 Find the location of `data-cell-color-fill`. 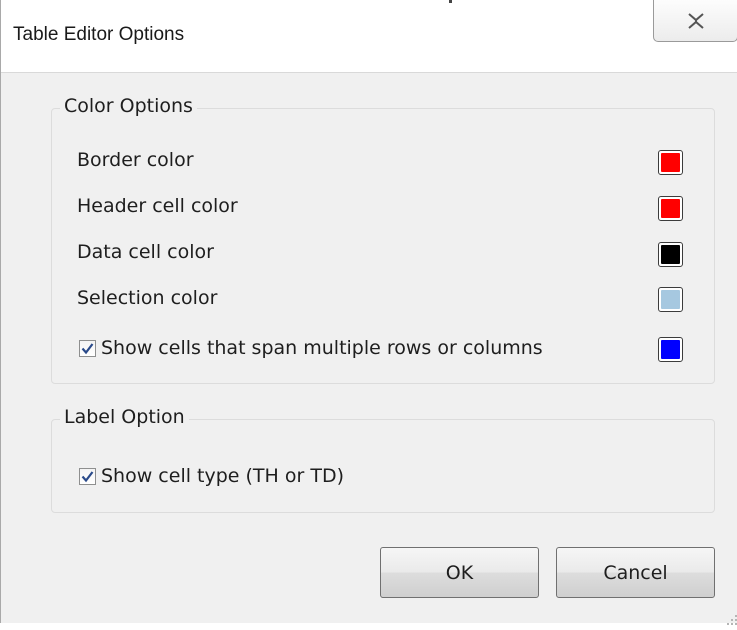

data-cell-color-fill is located at coordinates (670, 254).